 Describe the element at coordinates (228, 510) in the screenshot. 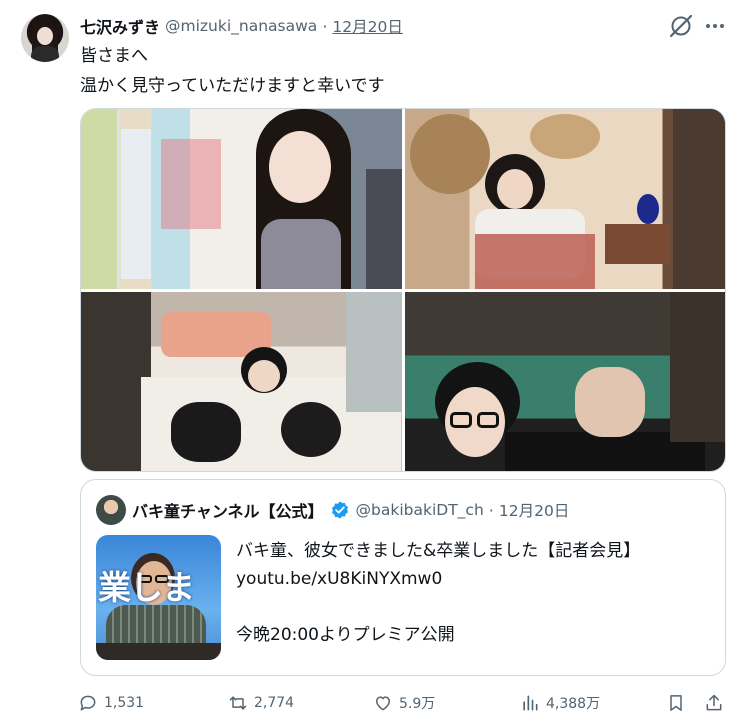

I see `quoted-display-name: バキ童チャンネル【公式】` at that location.